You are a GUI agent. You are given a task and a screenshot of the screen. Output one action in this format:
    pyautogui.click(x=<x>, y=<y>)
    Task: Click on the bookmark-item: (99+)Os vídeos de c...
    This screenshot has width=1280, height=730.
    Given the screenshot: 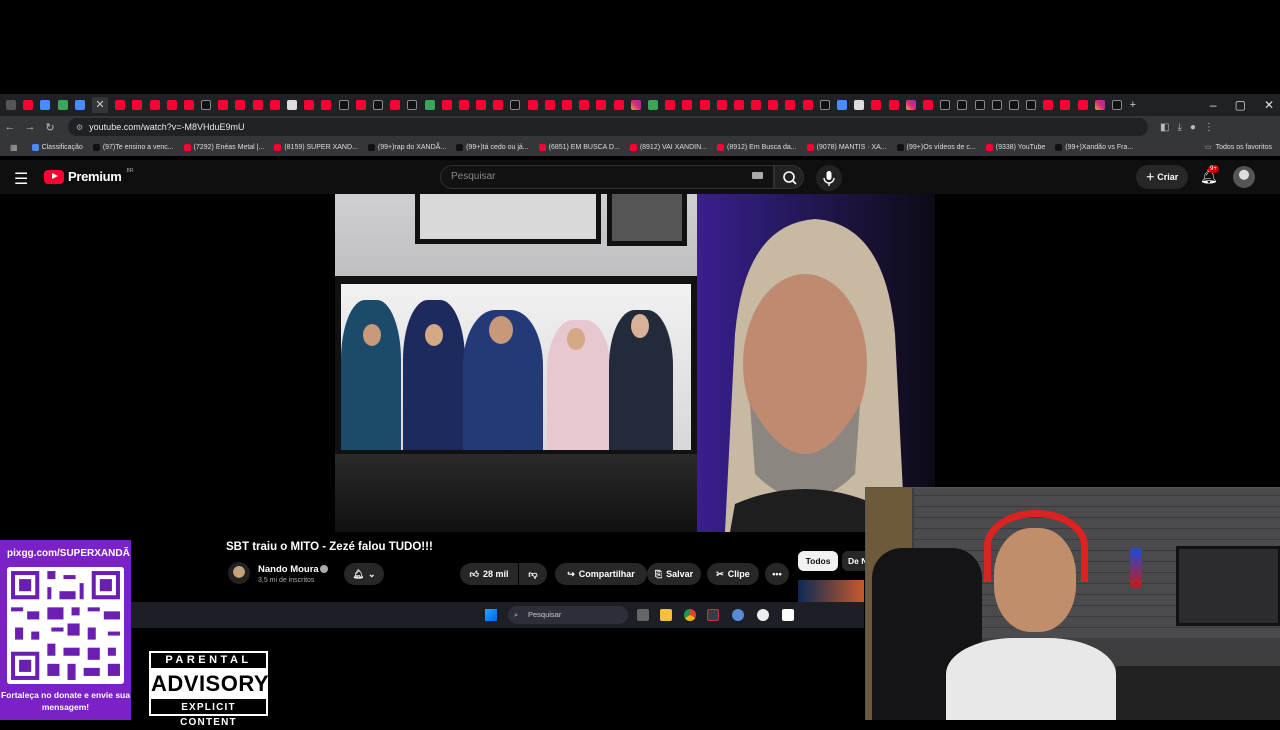 What is the action you would take?
    pyautogui.click(x=936, y=147)
    